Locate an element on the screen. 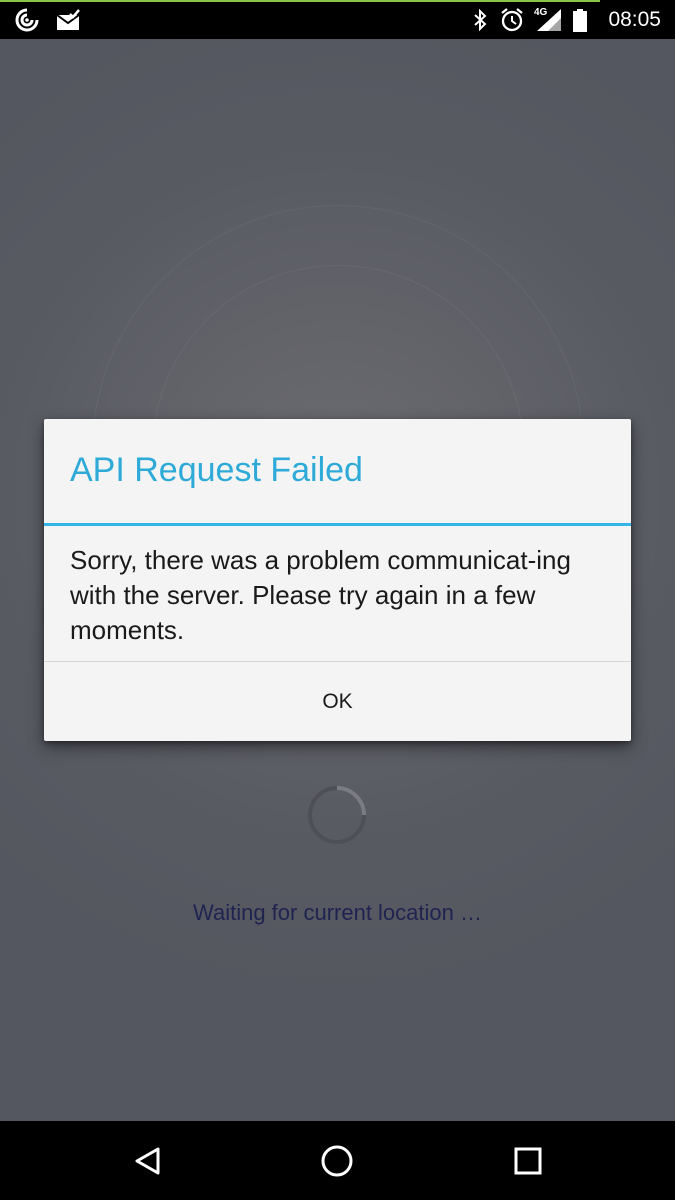  signal-4g-icon: 4G is located at coordinates (548, 20).